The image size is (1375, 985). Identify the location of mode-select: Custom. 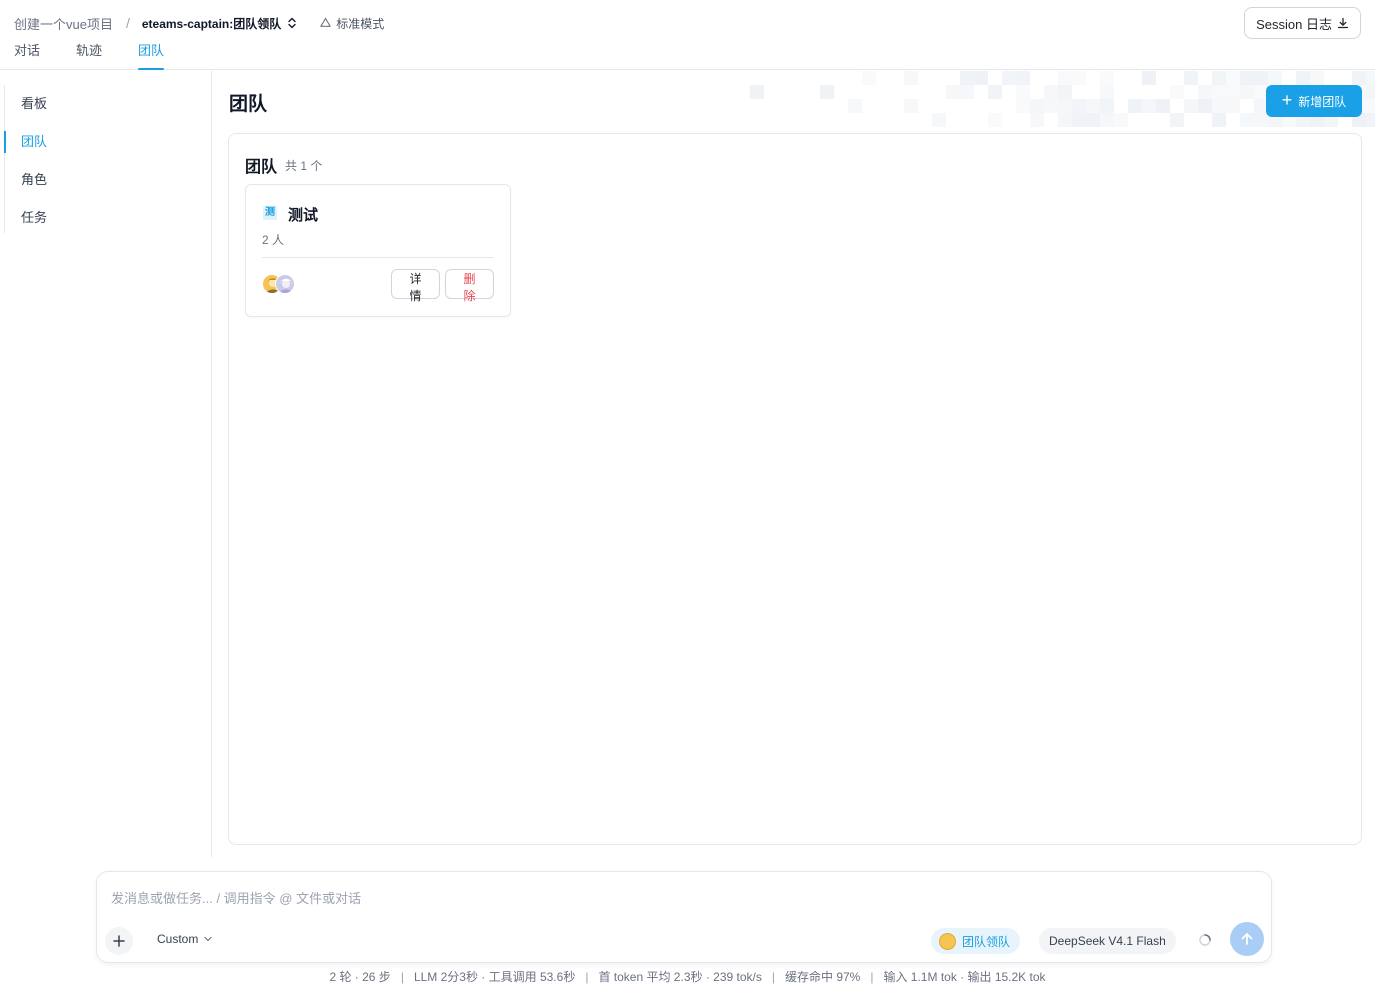
(185, 939).